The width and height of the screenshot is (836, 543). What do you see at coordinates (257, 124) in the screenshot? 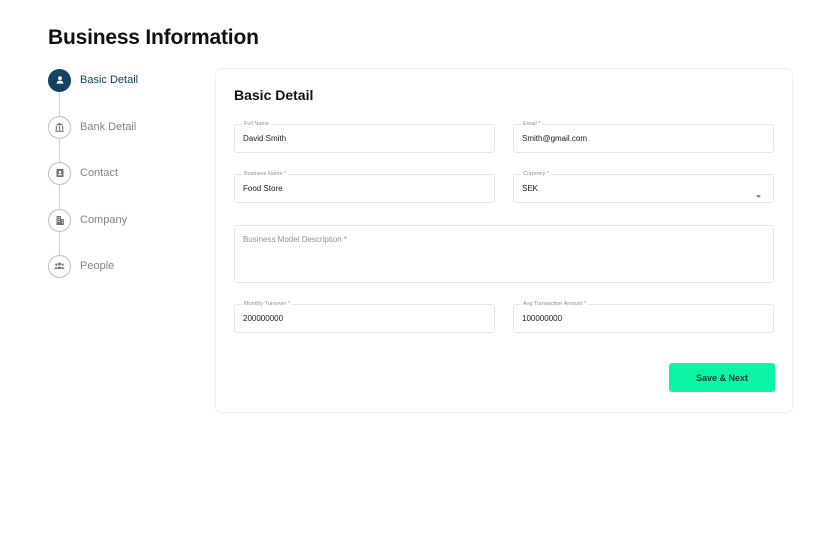
I see `full-name-label: Full Name` at bounding box center [257, 124].